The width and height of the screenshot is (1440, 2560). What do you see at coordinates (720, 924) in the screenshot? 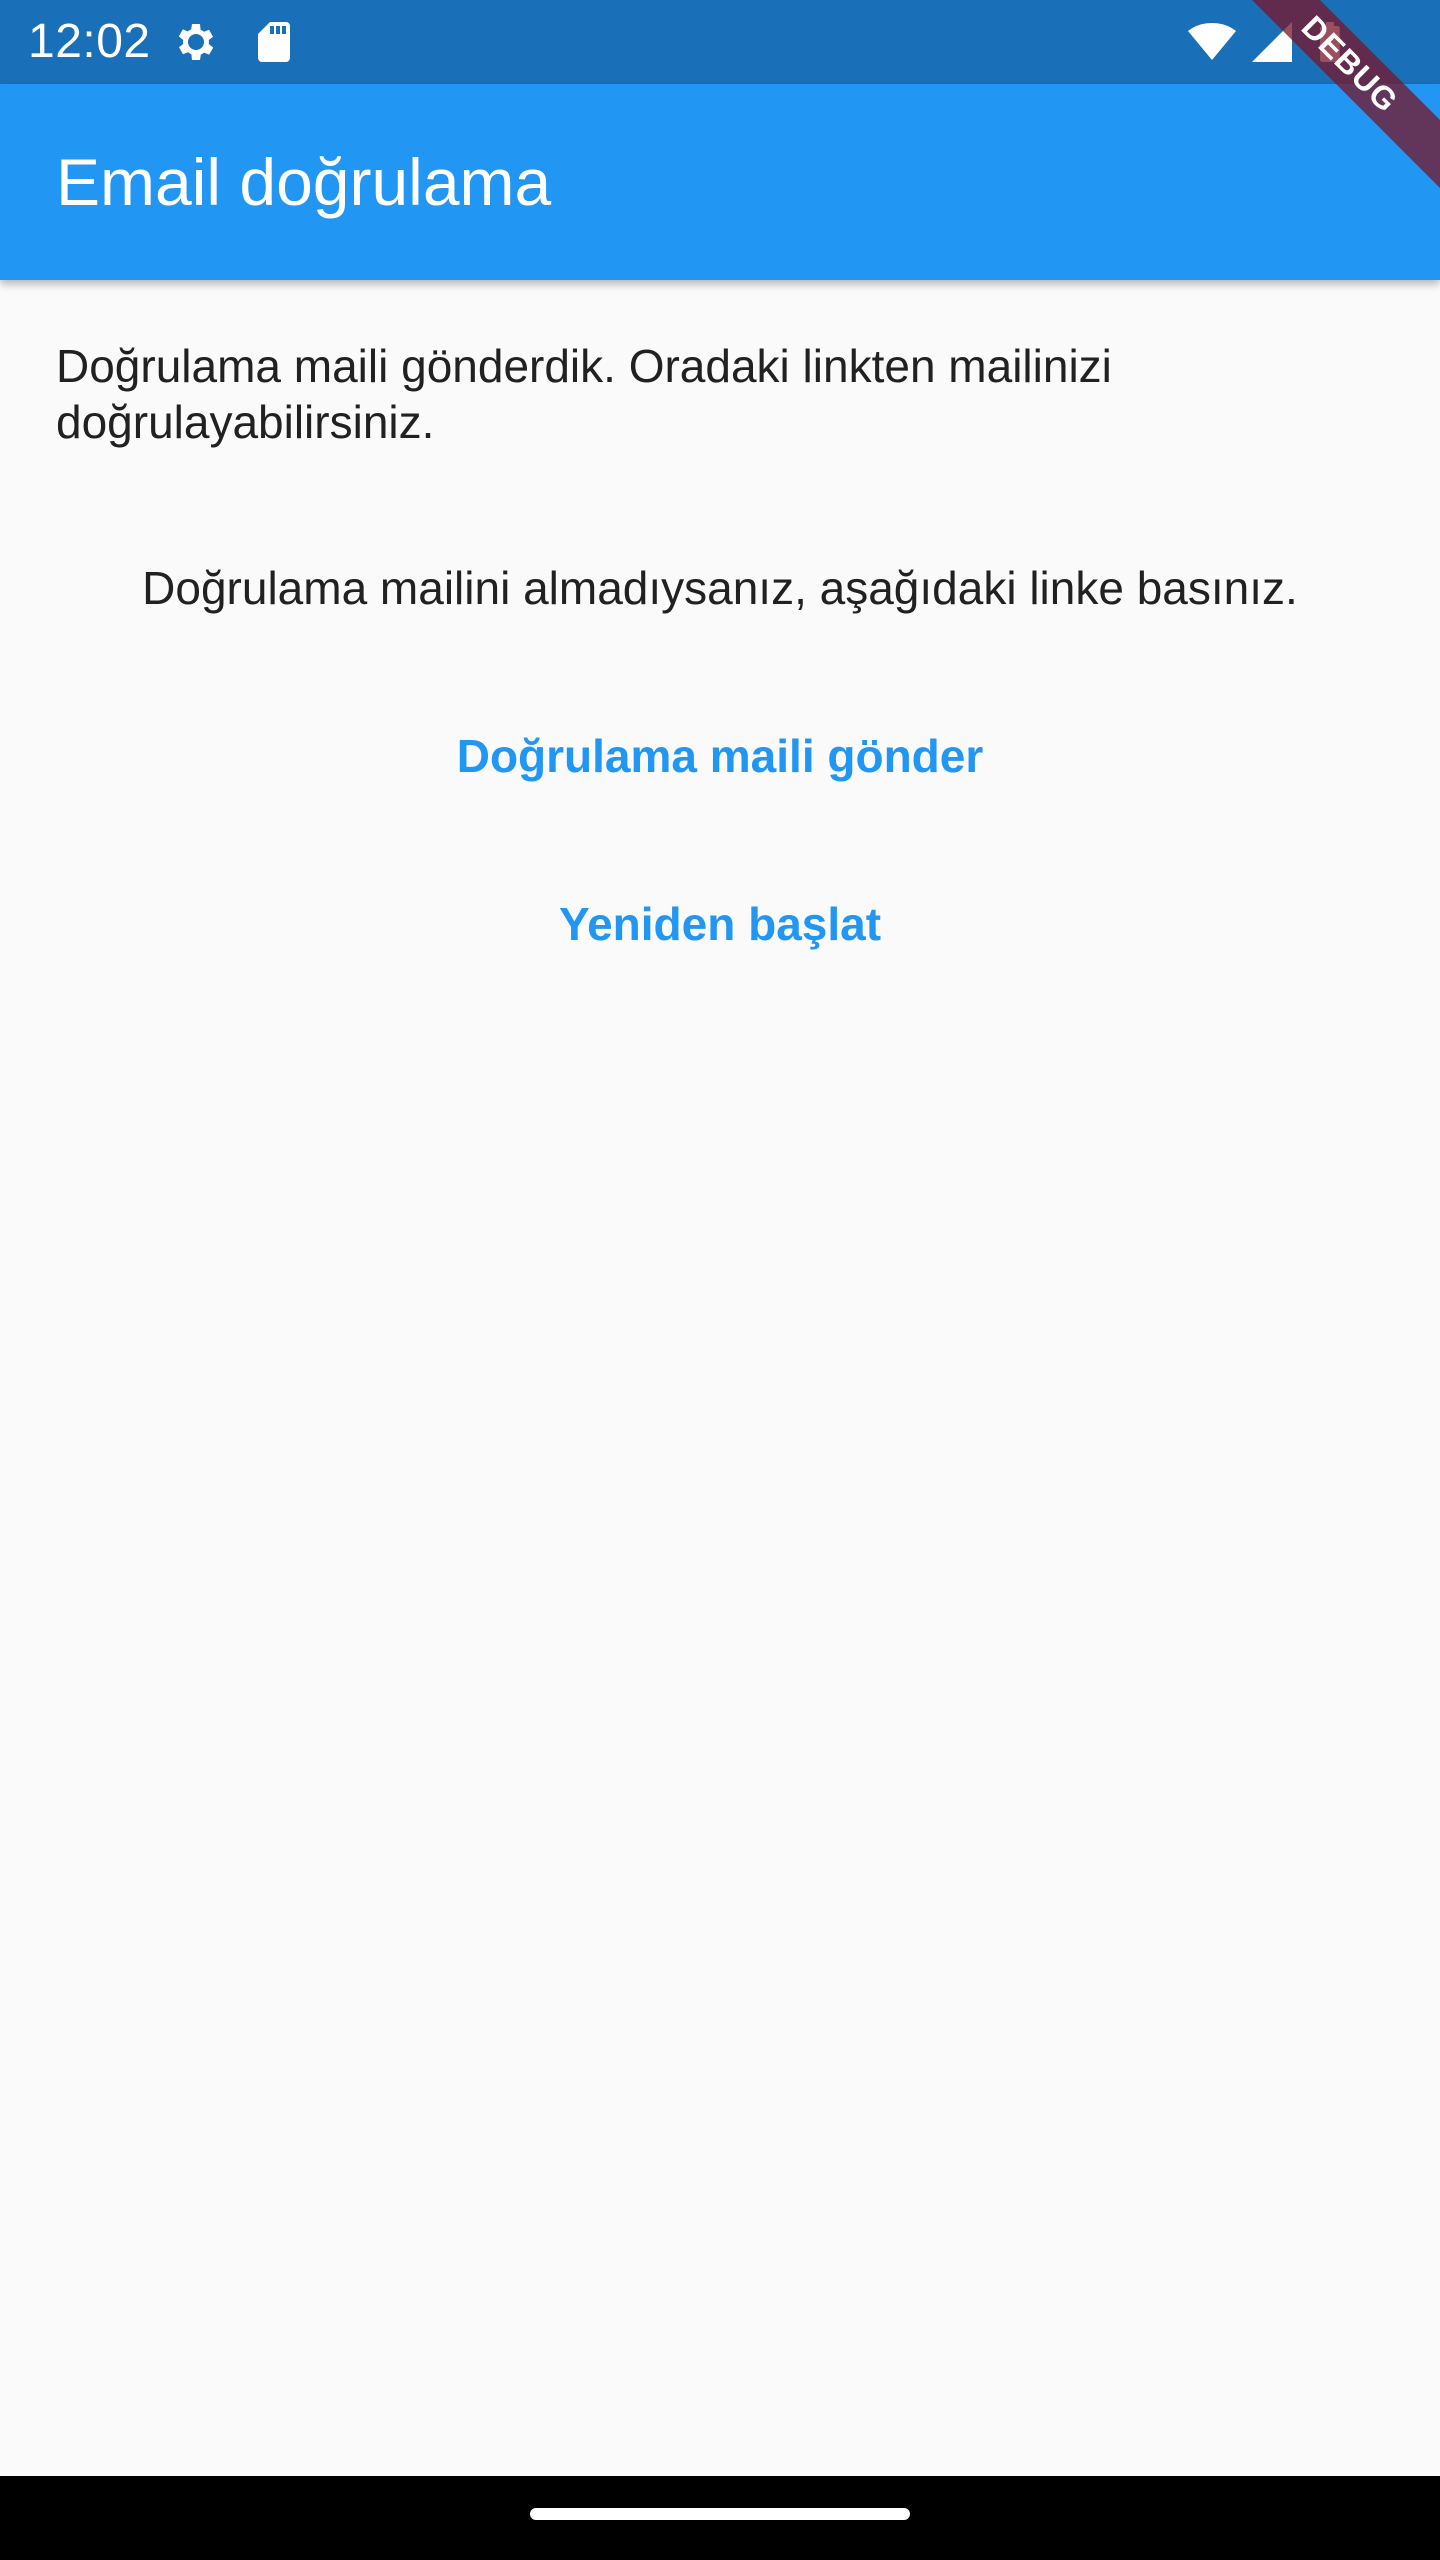
I see `restart-button: Yeniden başlat` at bounding box center [720, 924].